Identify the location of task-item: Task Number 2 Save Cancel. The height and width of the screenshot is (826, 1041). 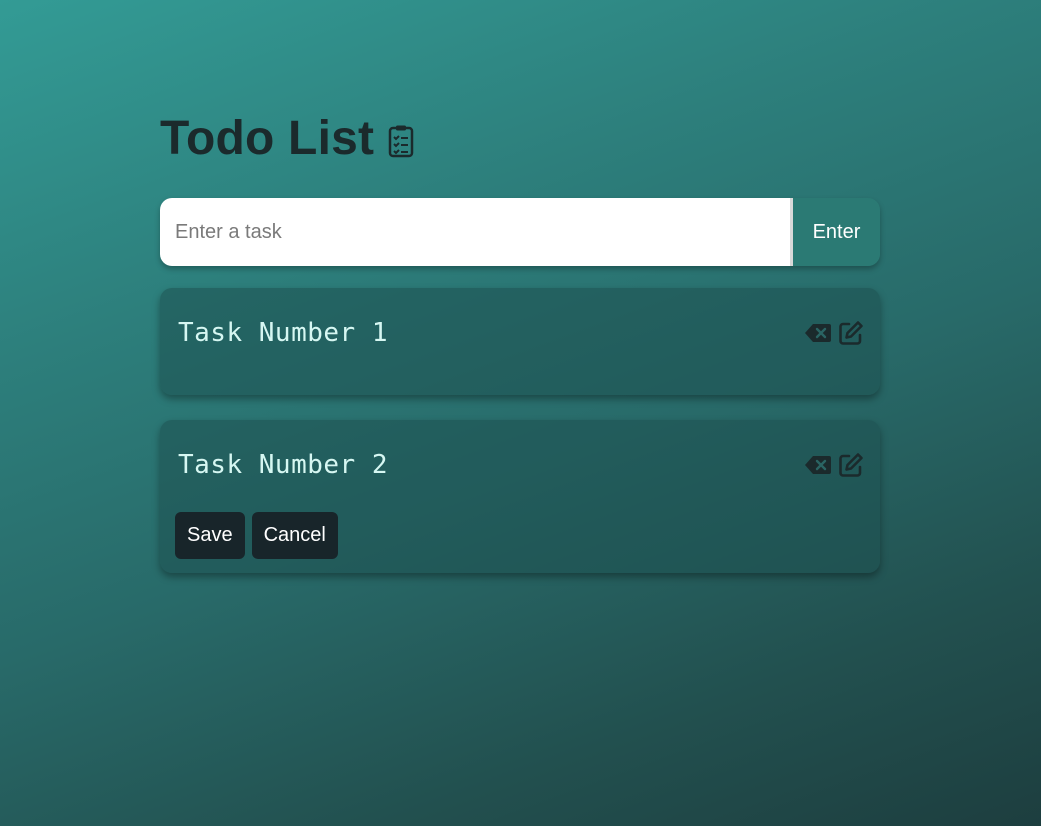
(520, 496).